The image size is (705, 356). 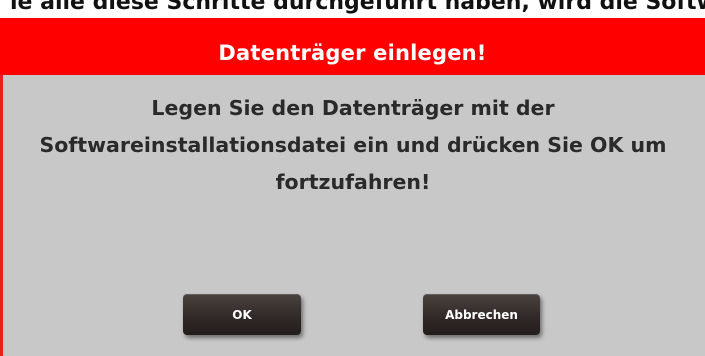 I want to click on dialog-title: Datenträger einlegen!, so click(x=352, y=52).